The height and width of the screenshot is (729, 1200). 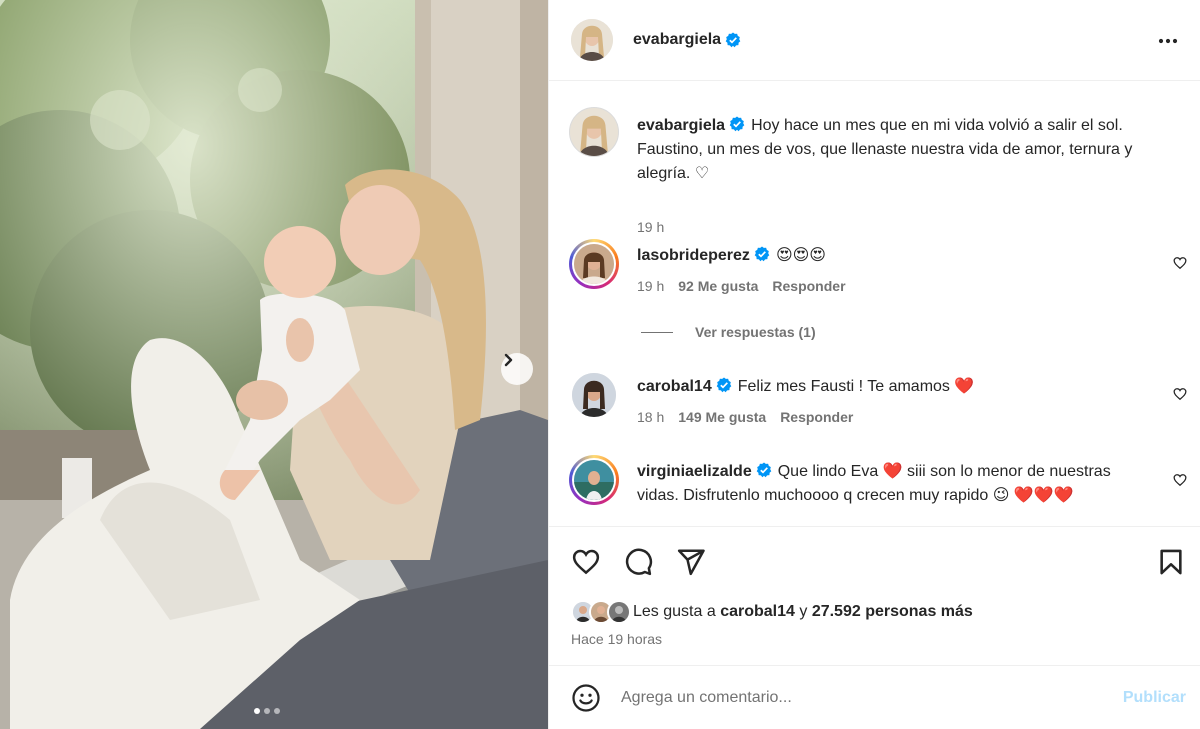 I want to click on likes-user: carobal14, so click(x=757, y=612).